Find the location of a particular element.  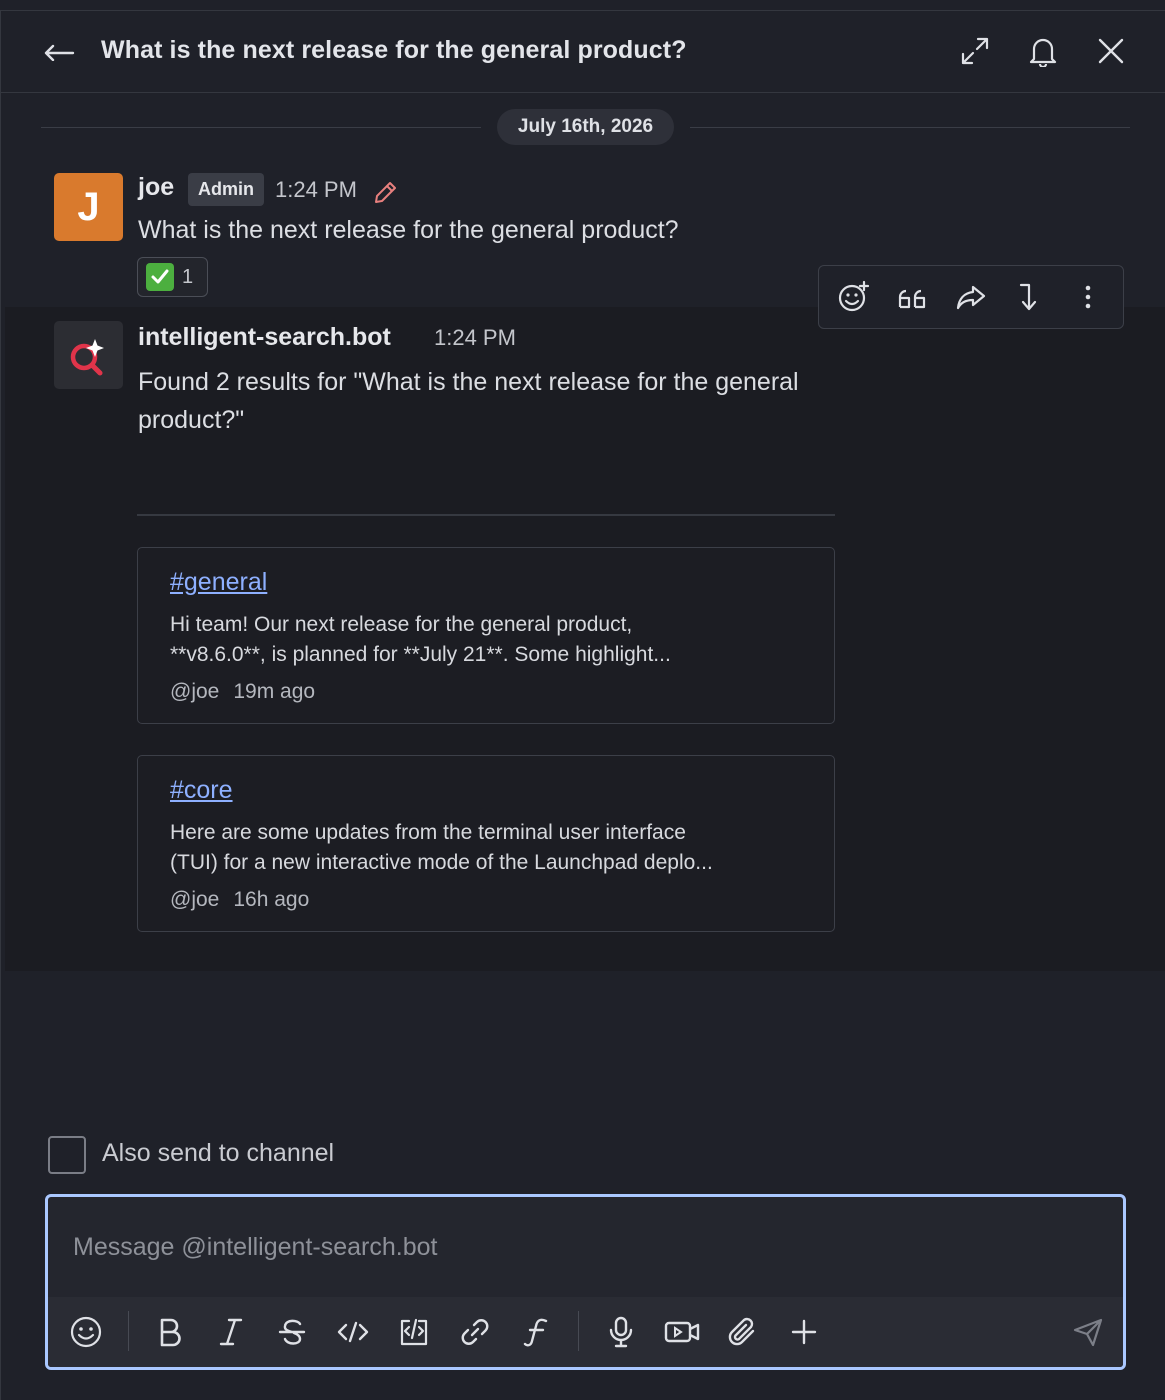

mark-unread-button is located at coordinates (1029, 297).